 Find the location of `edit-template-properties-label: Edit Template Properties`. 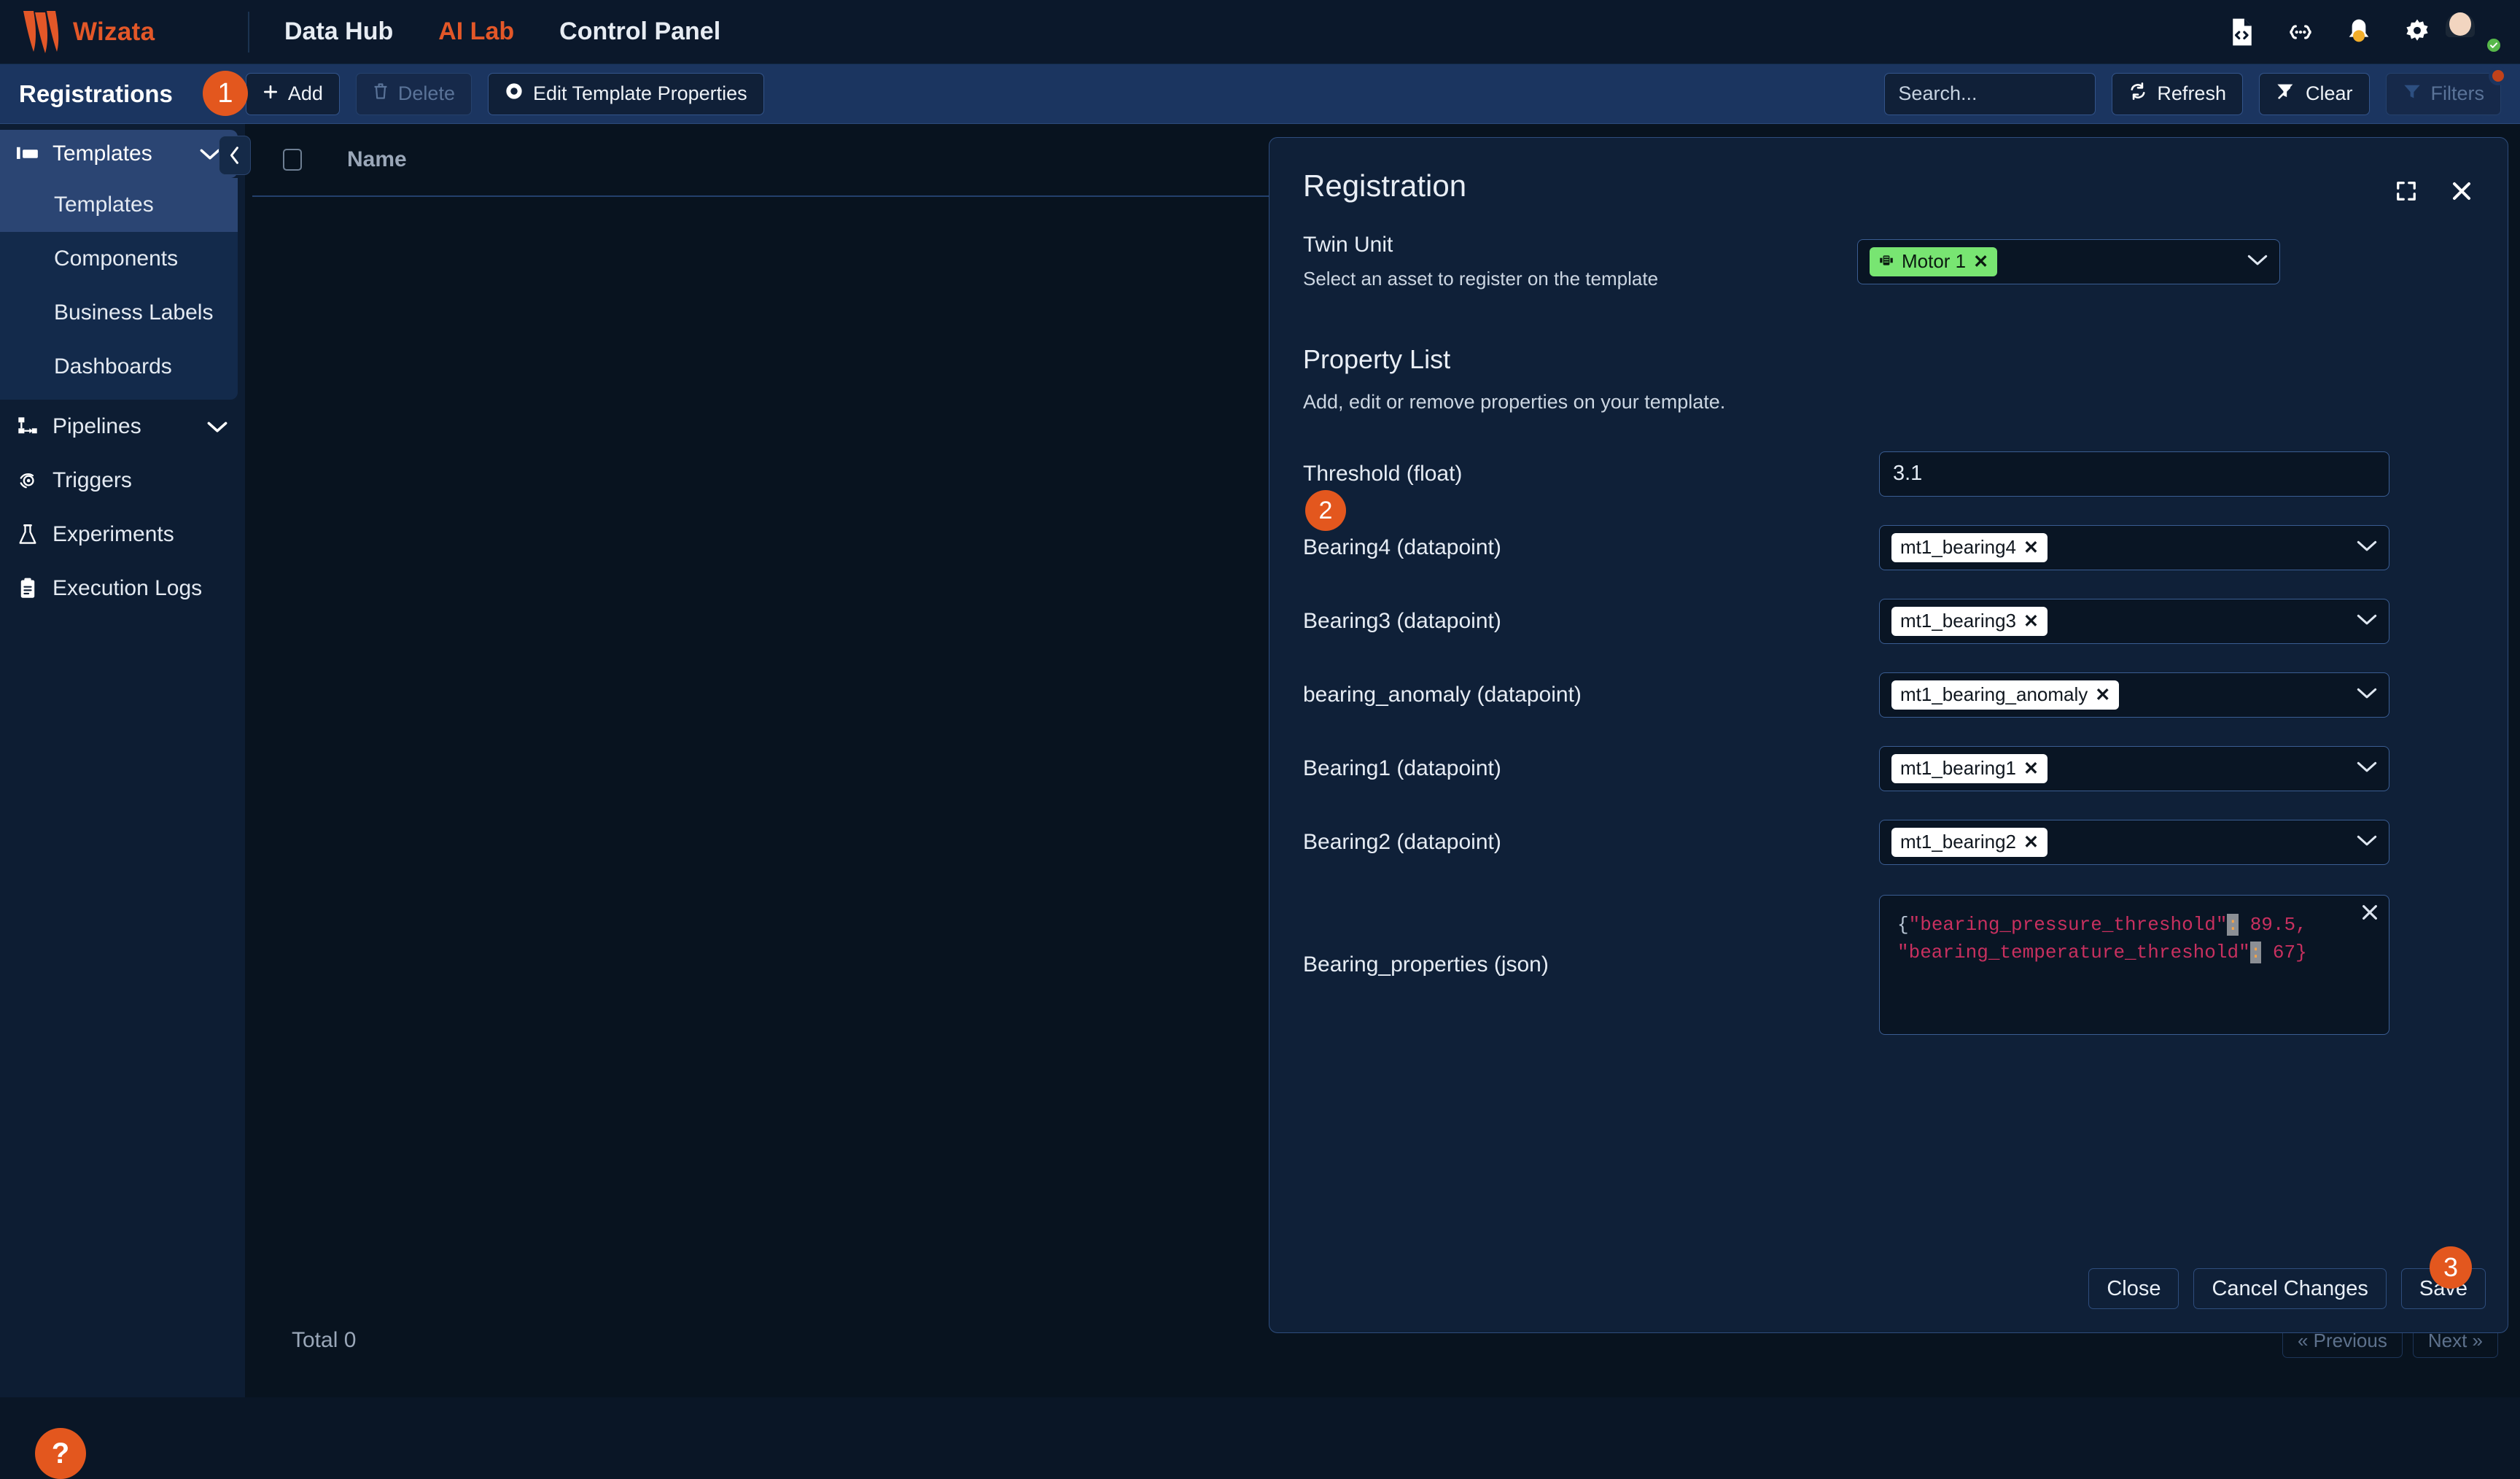

edit-template-properties-label: Edit Template Properties is located at coordinates (639, 93).